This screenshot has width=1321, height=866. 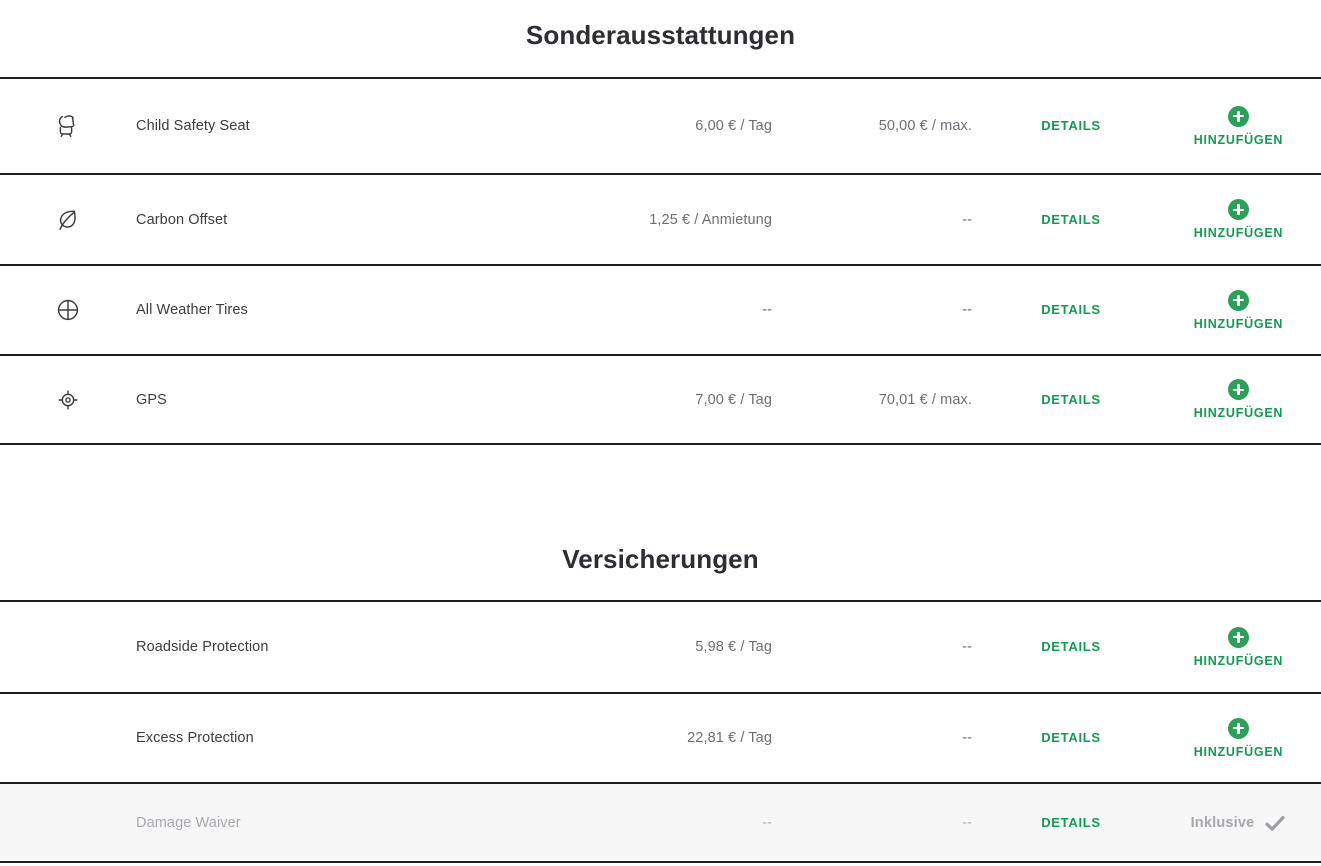 I want to click on gps-target-icon, so click(x=68, y=400).